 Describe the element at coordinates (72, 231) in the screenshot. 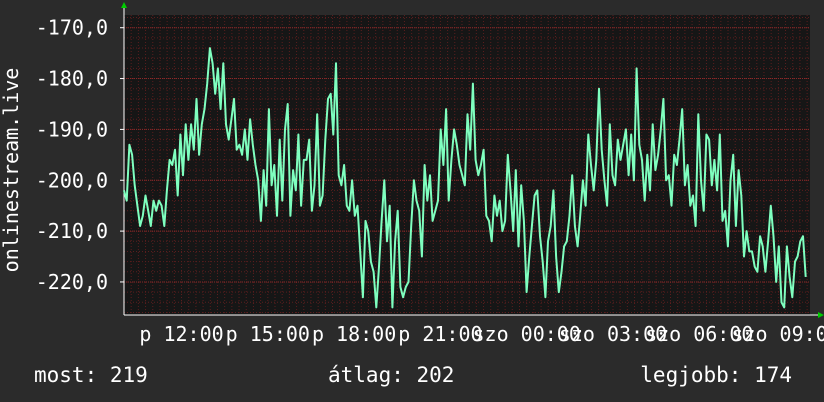

I see `y-tick-label: -210,0` at that location.